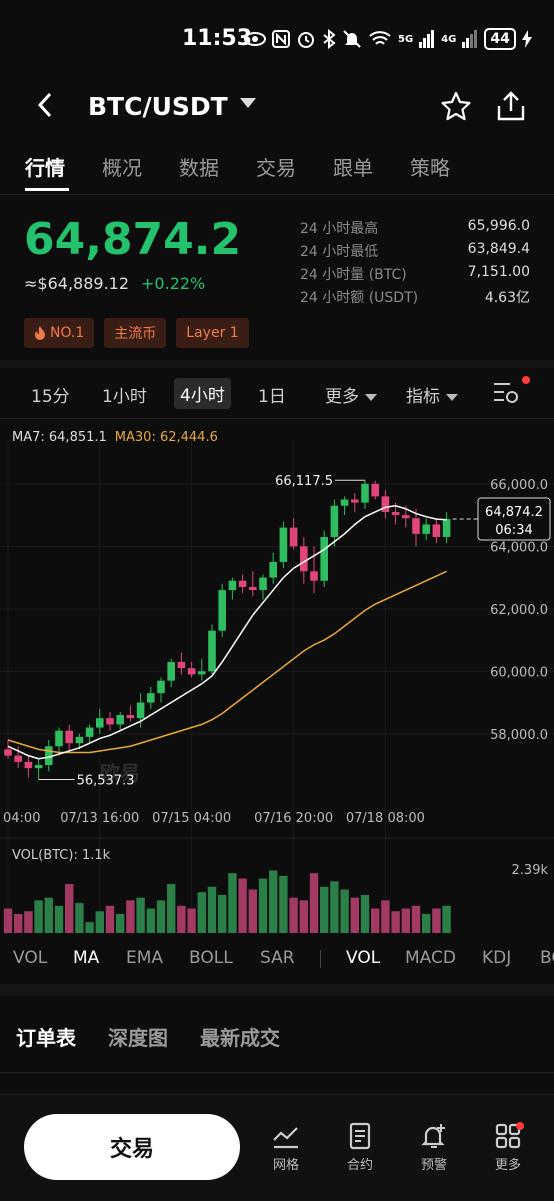 The image size is (554, 1201). What do you see at coordinates (133, 239) in the screenshot?
I see `last-price: 64,874.2` at bounding box center [133, 239].